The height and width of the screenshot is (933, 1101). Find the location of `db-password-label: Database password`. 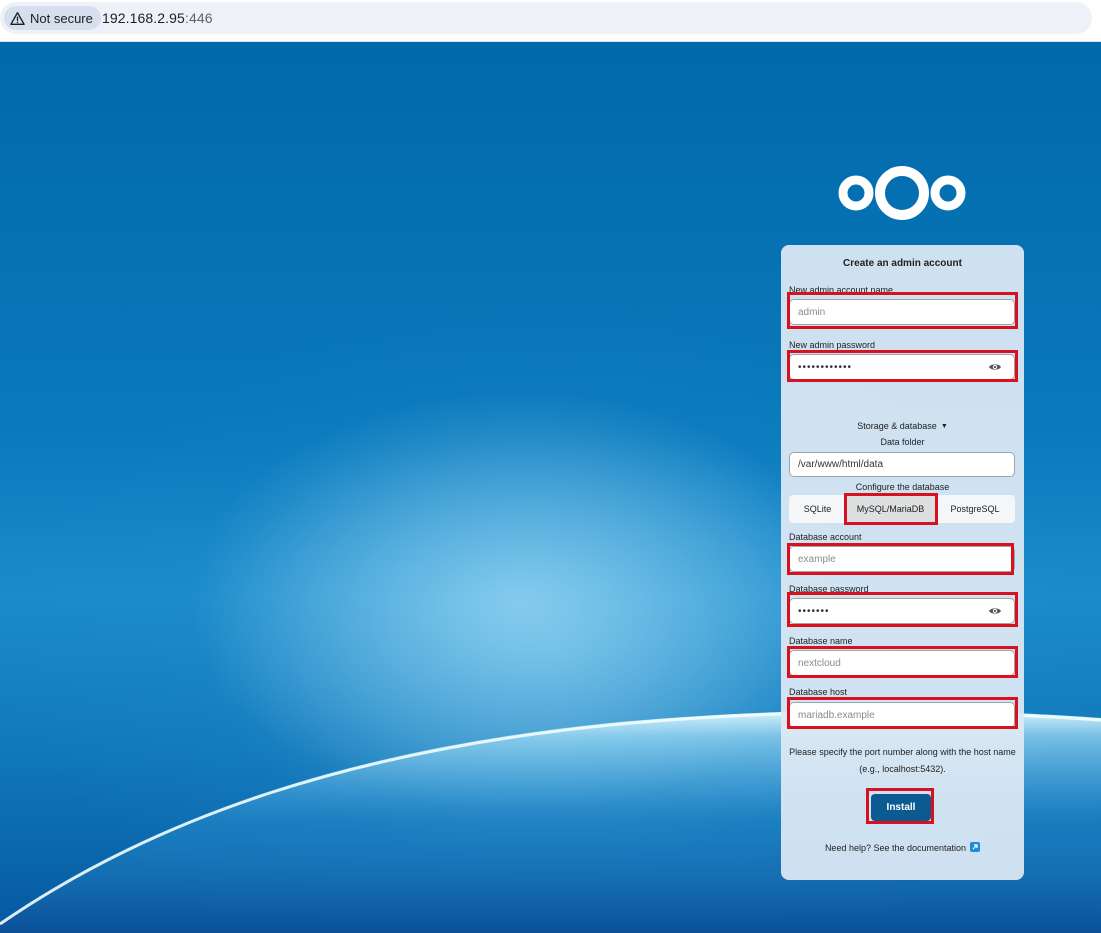

db-password-label: Database password is located at coordinates (829, 589).